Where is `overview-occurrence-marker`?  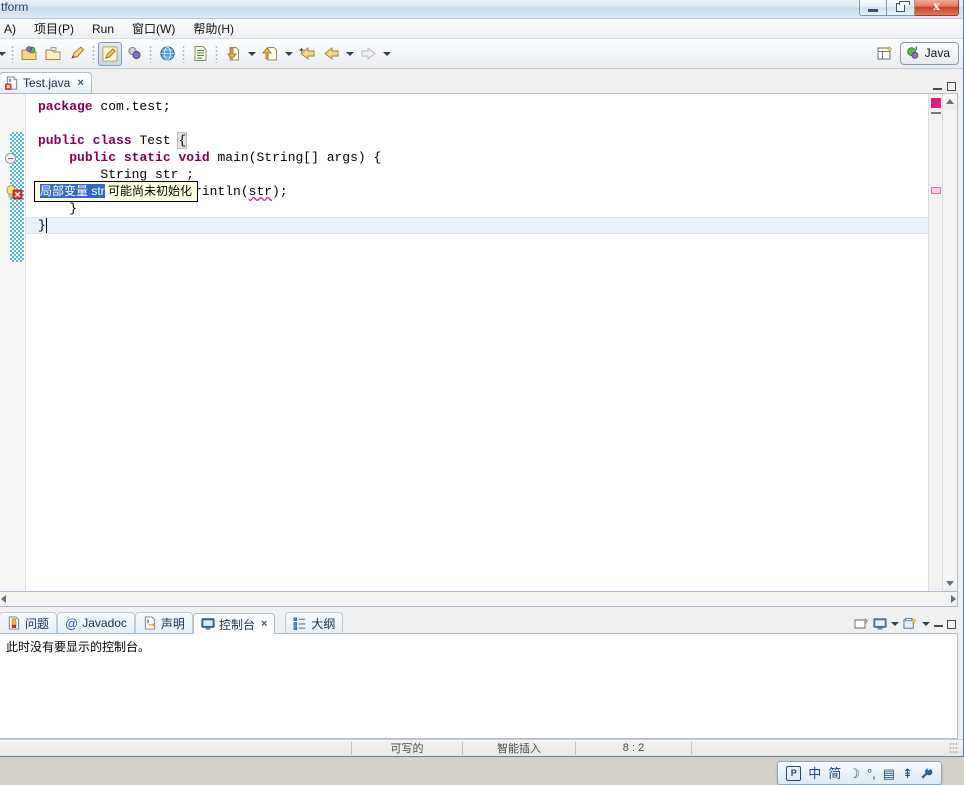
overview-occurrence-marker is located at coordinates (936, 190).